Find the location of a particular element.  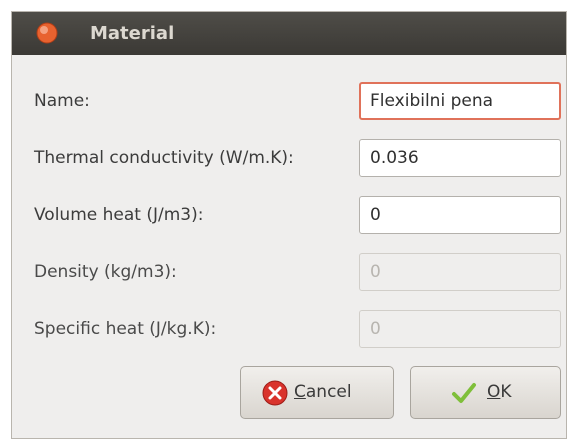

cancel-icon is located at coordinates (275, 393).